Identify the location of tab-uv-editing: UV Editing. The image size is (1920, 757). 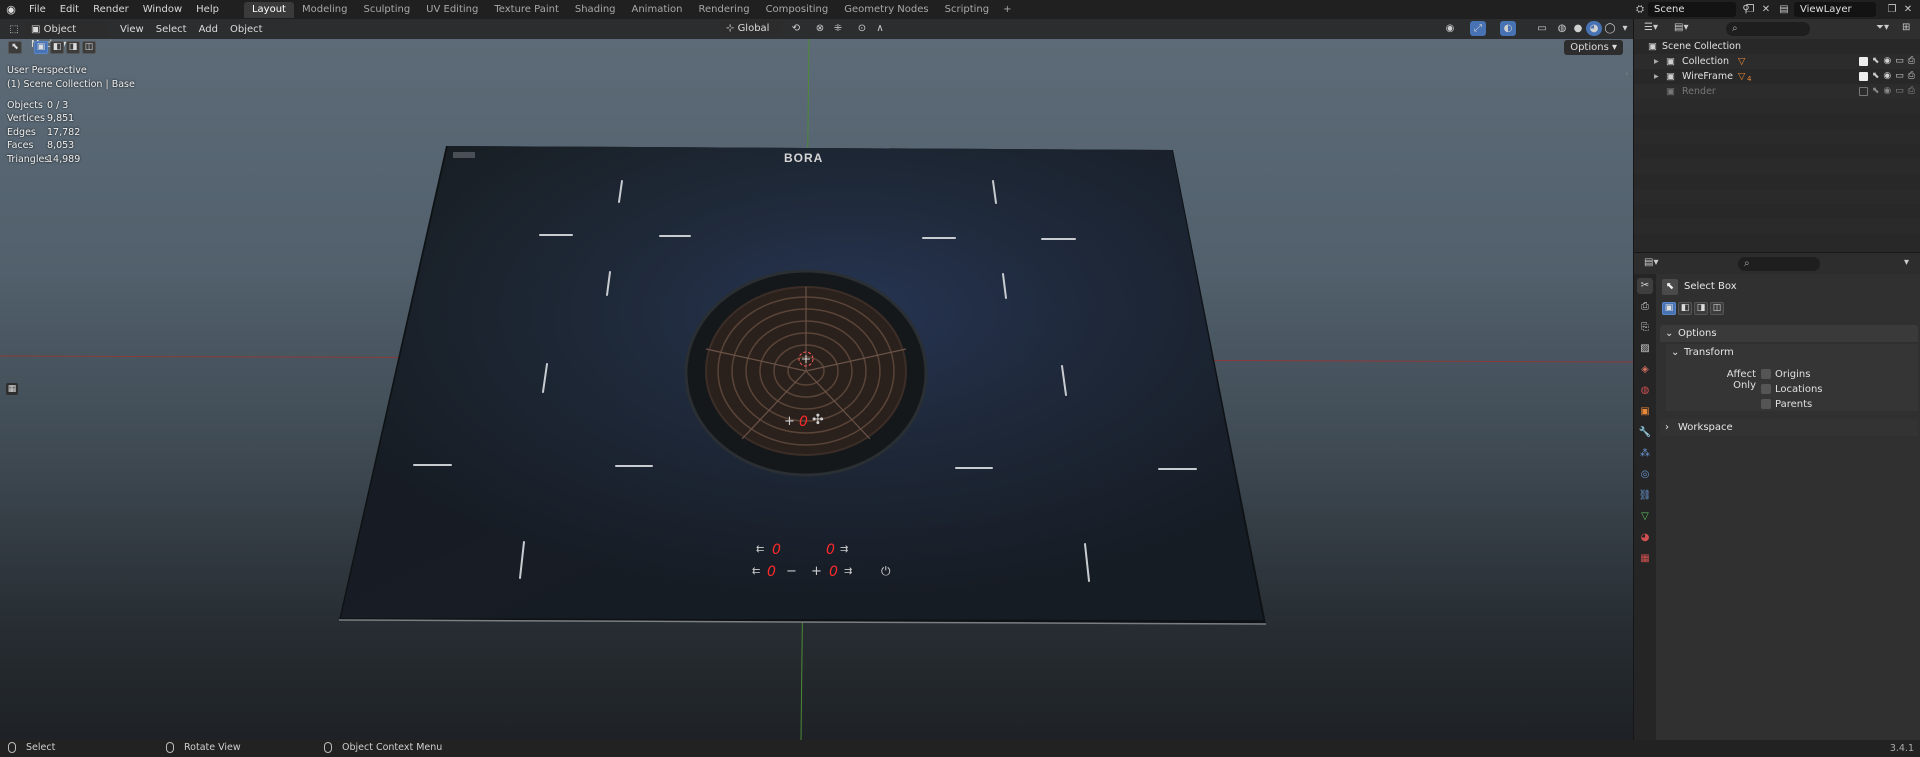
(452, 10).